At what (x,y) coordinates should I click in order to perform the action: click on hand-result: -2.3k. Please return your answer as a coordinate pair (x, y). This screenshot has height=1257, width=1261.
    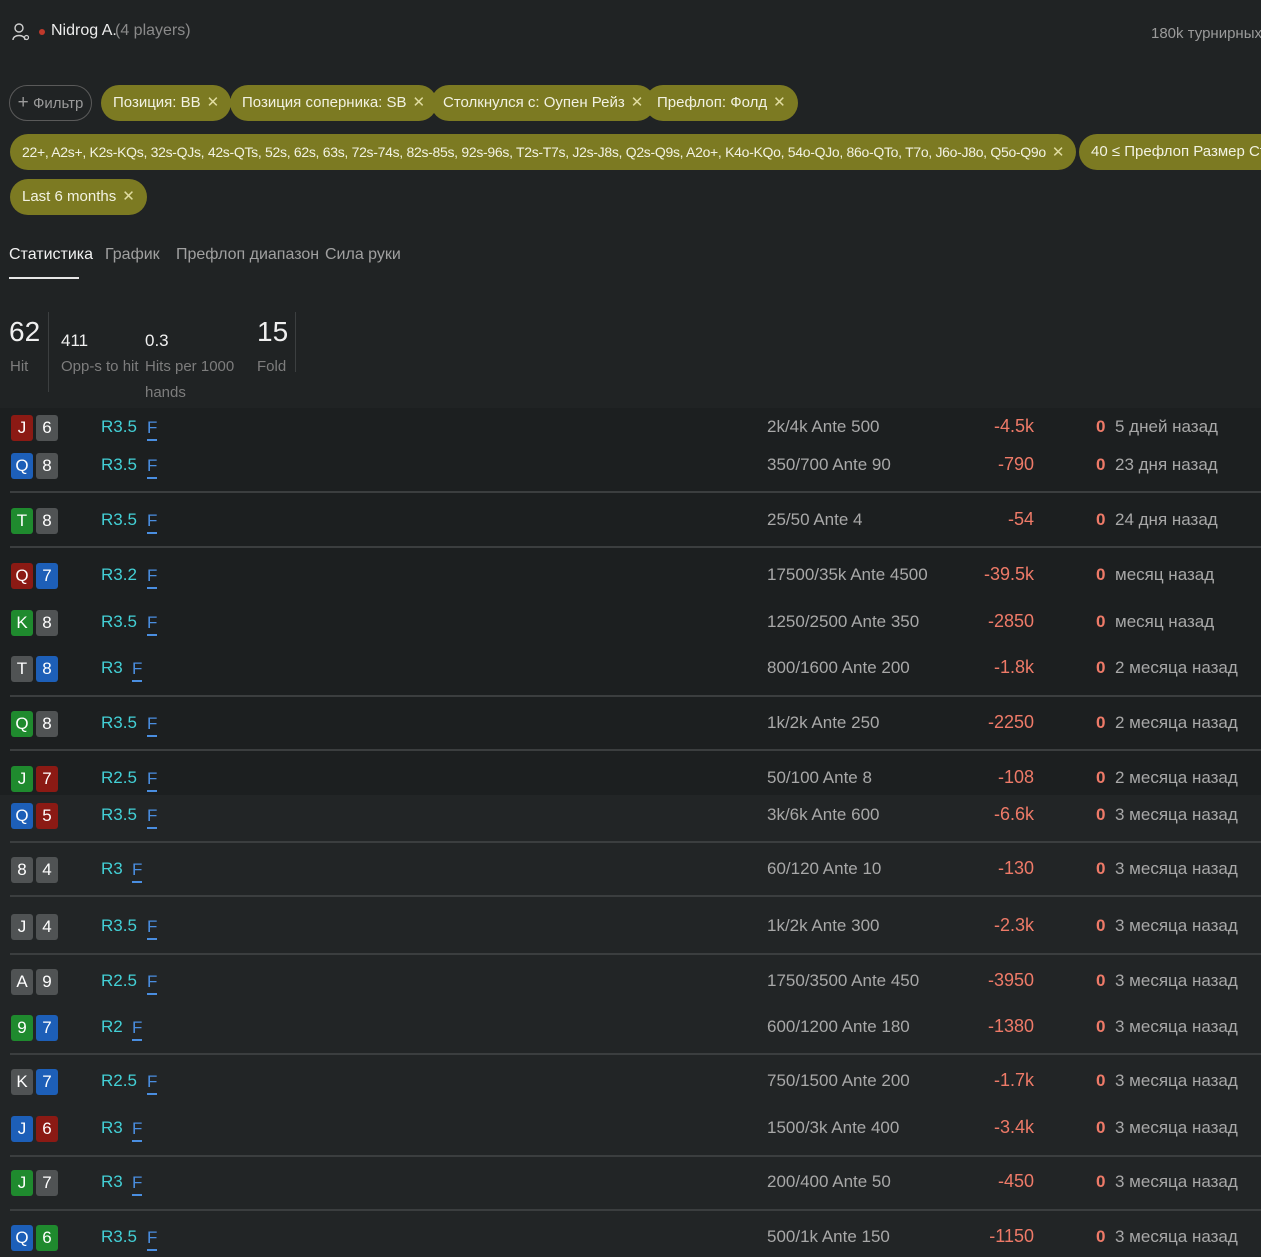
    Looking at the image, I should click on (1013, 925).